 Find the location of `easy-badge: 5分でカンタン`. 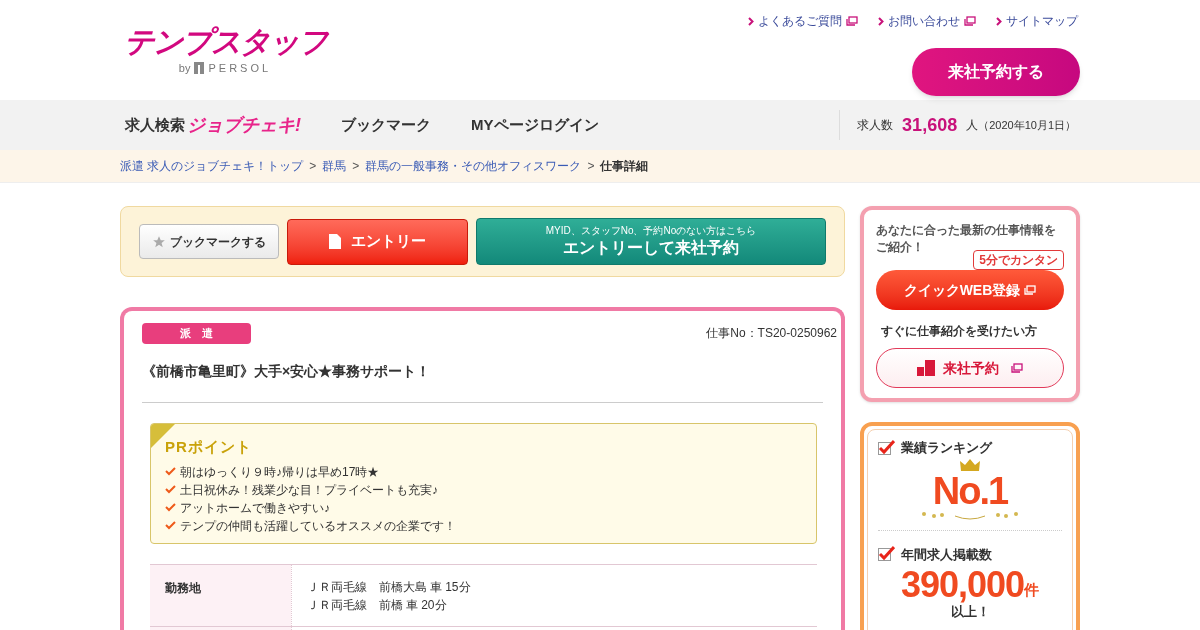

easy-badge: 5分でカンタン is located at coordinates (1018, 260).